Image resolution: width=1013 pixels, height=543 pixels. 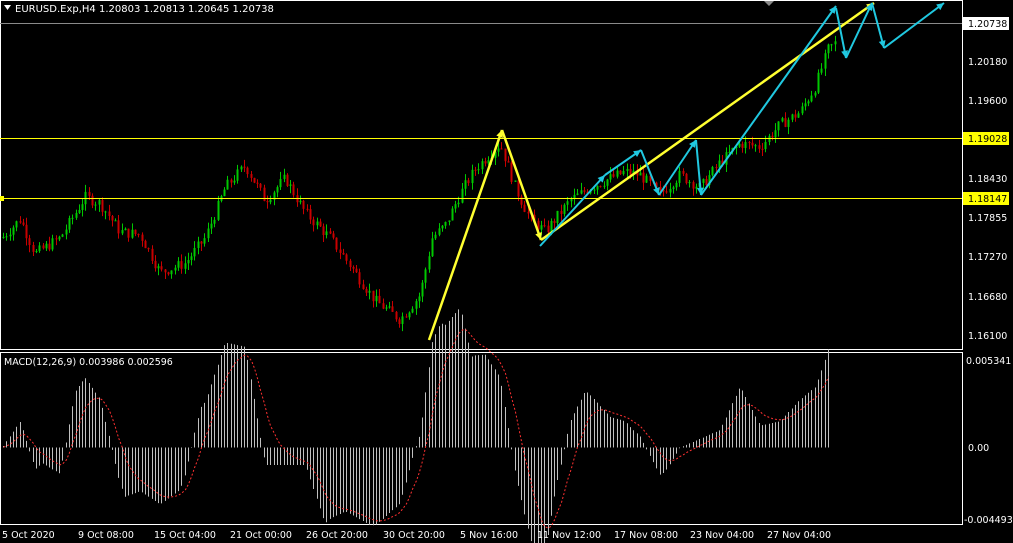 I want to click on current-price-label: 1.20738, so click(x=987, y=24).